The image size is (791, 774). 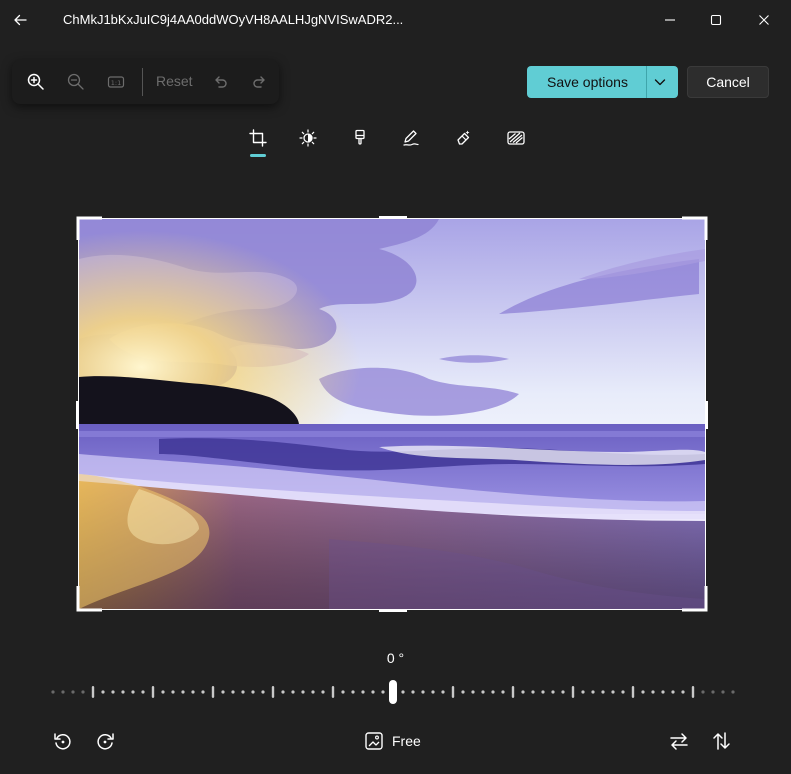 I want to click on straighten-slider, so click(x=395, y=692).